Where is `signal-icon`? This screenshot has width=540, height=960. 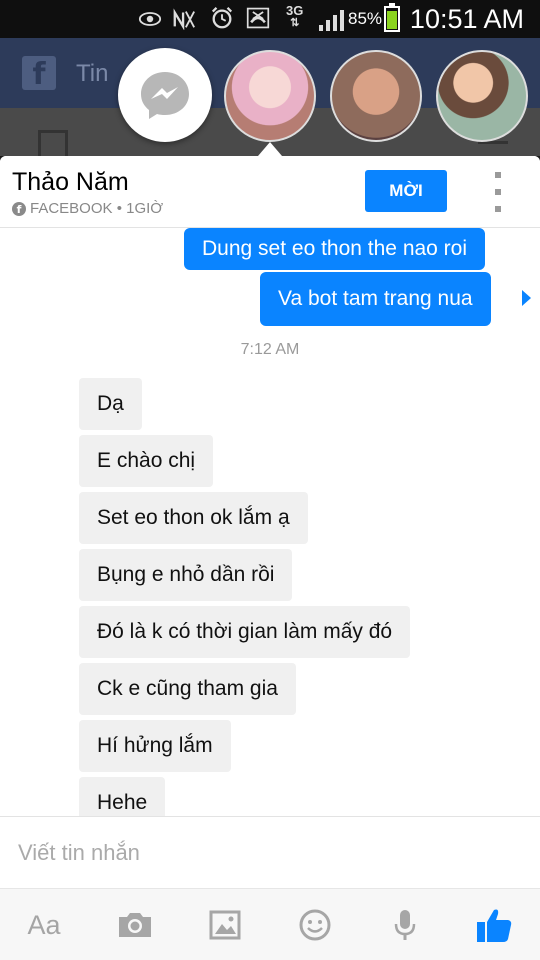
signal-icon is located at coordinates (332, 22).